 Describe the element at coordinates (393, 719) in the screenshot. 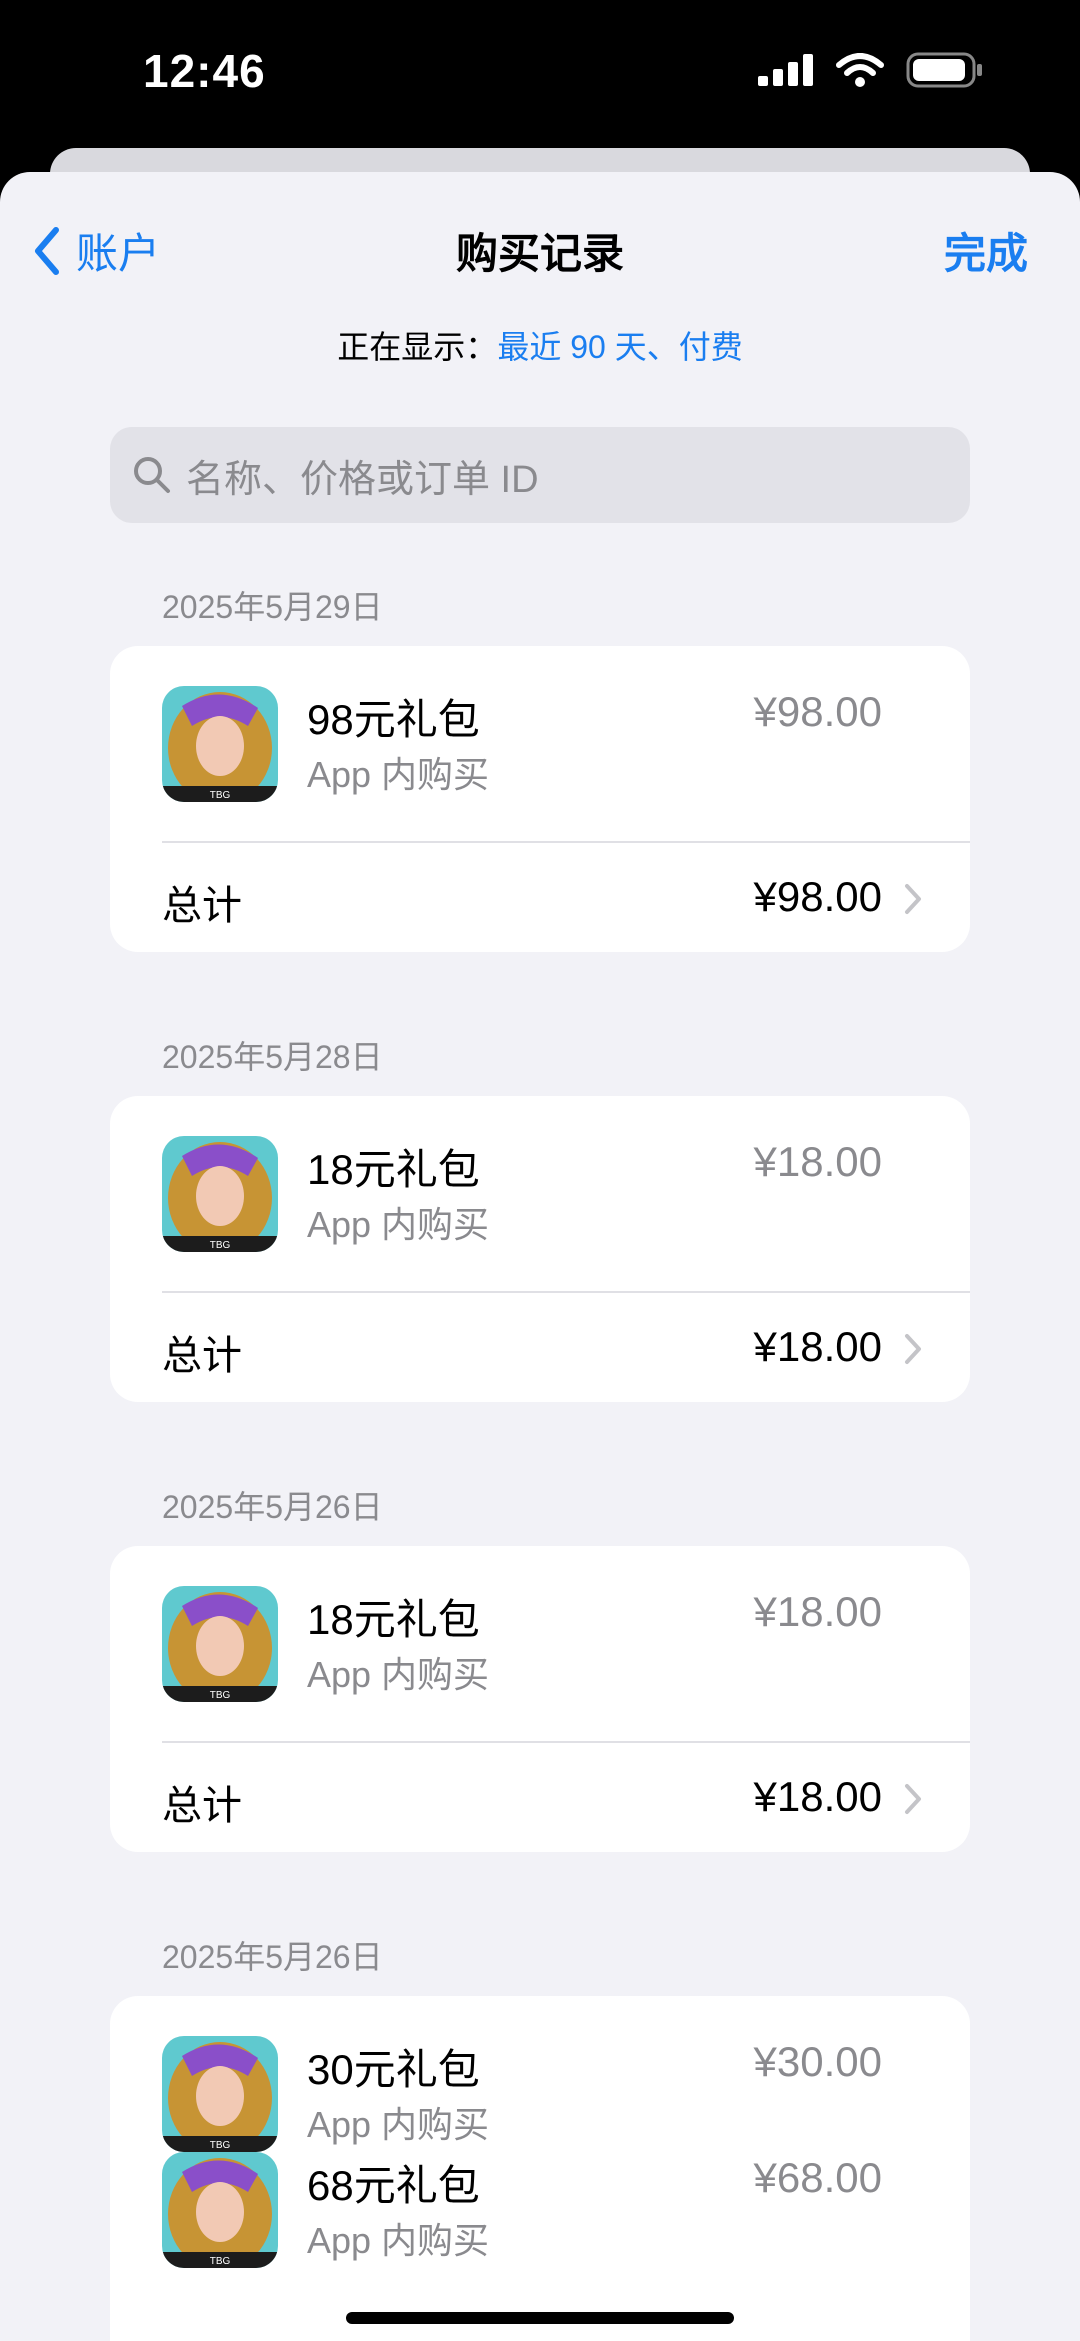

I see `item-name: 98元礼包` at that location.